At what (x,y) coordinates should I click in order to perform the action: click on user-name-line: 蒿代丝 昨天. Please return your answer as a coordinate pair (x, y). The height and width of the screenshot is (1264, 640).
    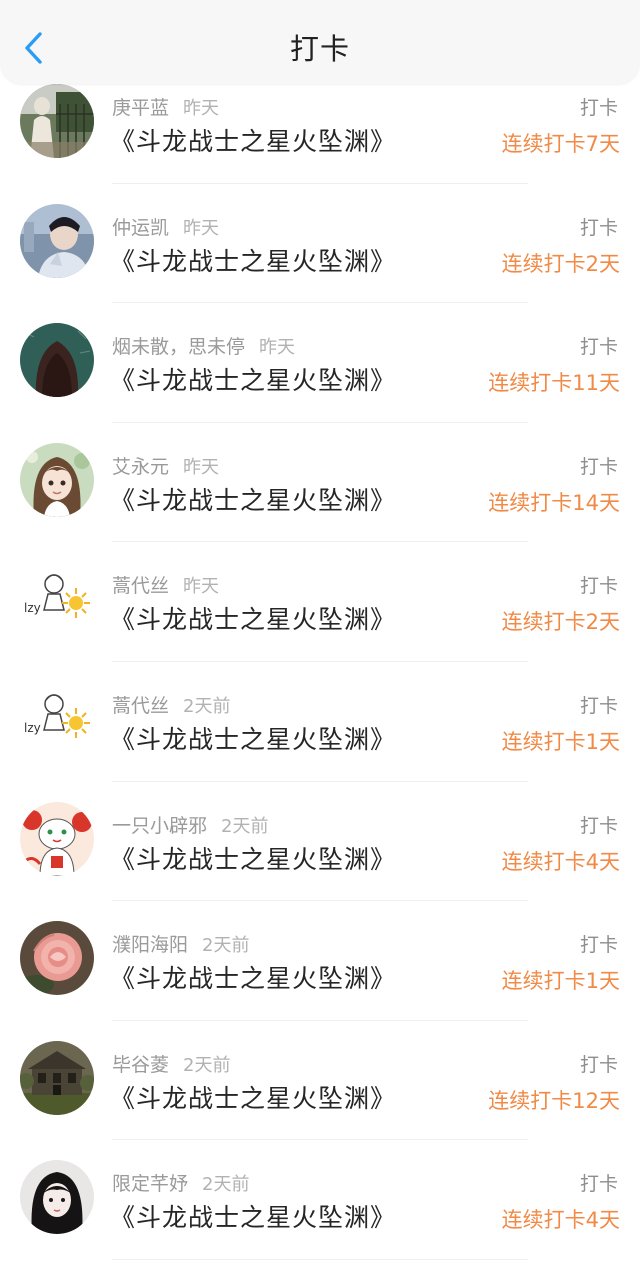
    Looking at the image, I should click on (165, 584).